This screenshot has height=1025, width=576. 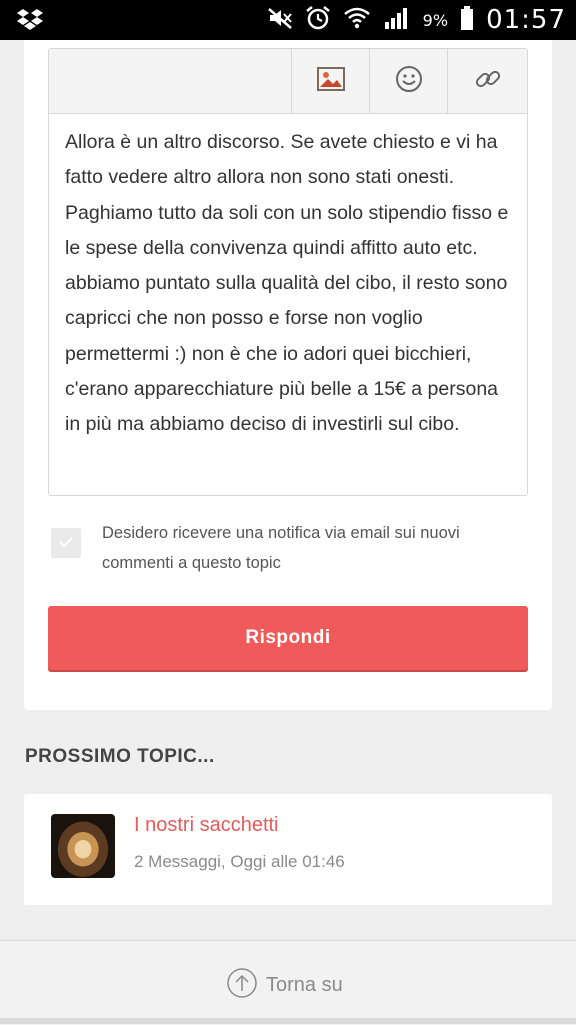 I want to click on insert-emoji-button, so click(x=408, y=81).